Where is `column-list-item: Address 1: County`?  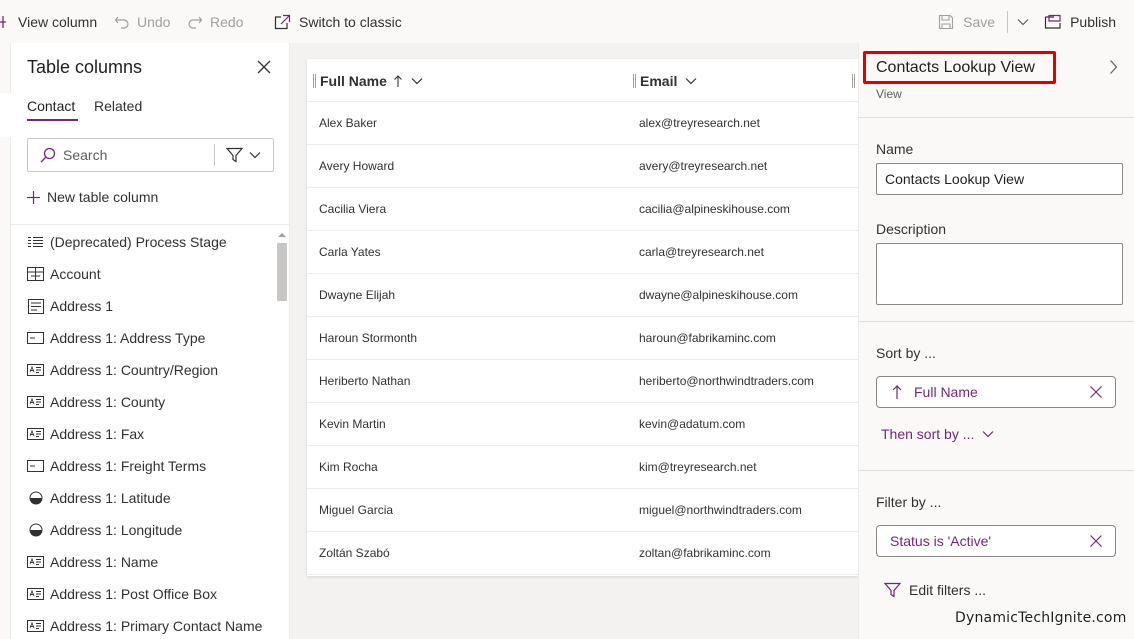
column-list-item: Address 1: County is located at coordinates (152, 402).